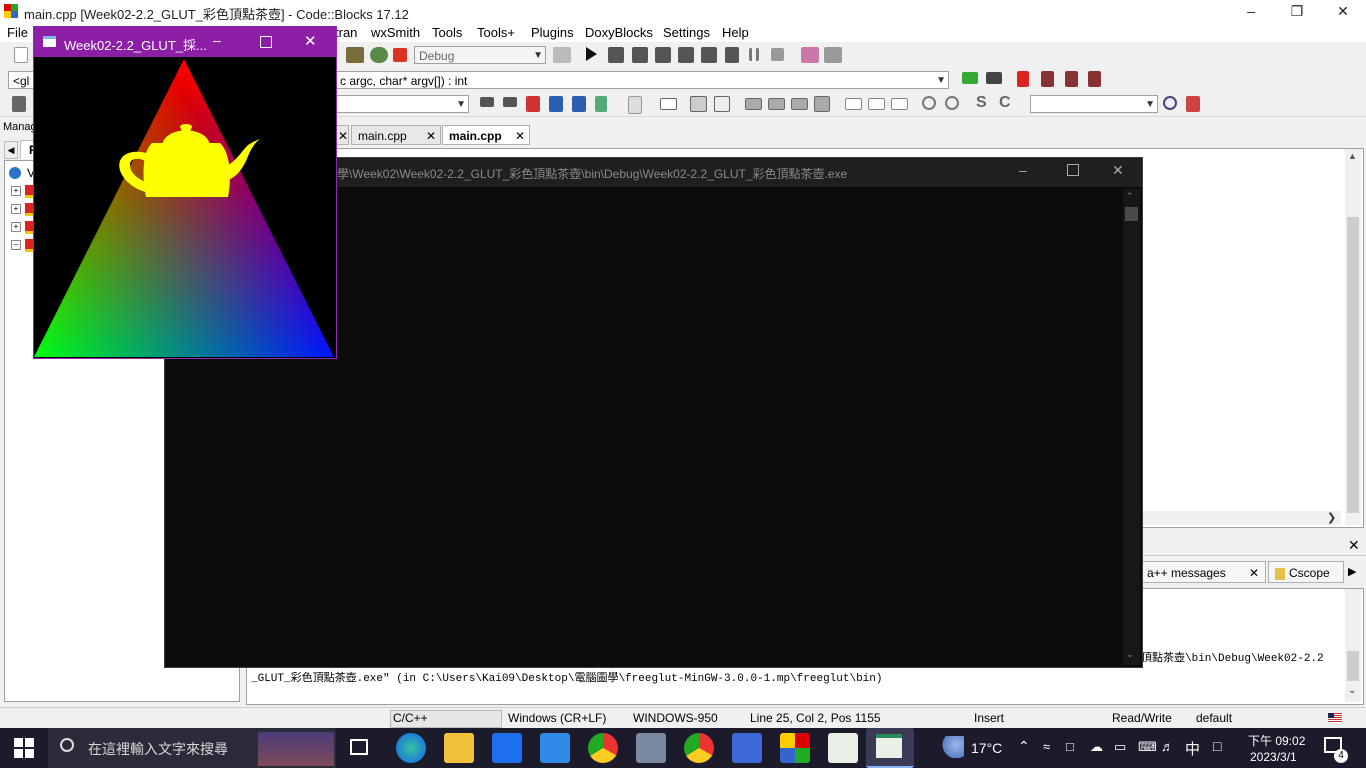 This screenshot has height=768, width=1366. I want to click on run-to-cursor-icon, so click(616, 55).